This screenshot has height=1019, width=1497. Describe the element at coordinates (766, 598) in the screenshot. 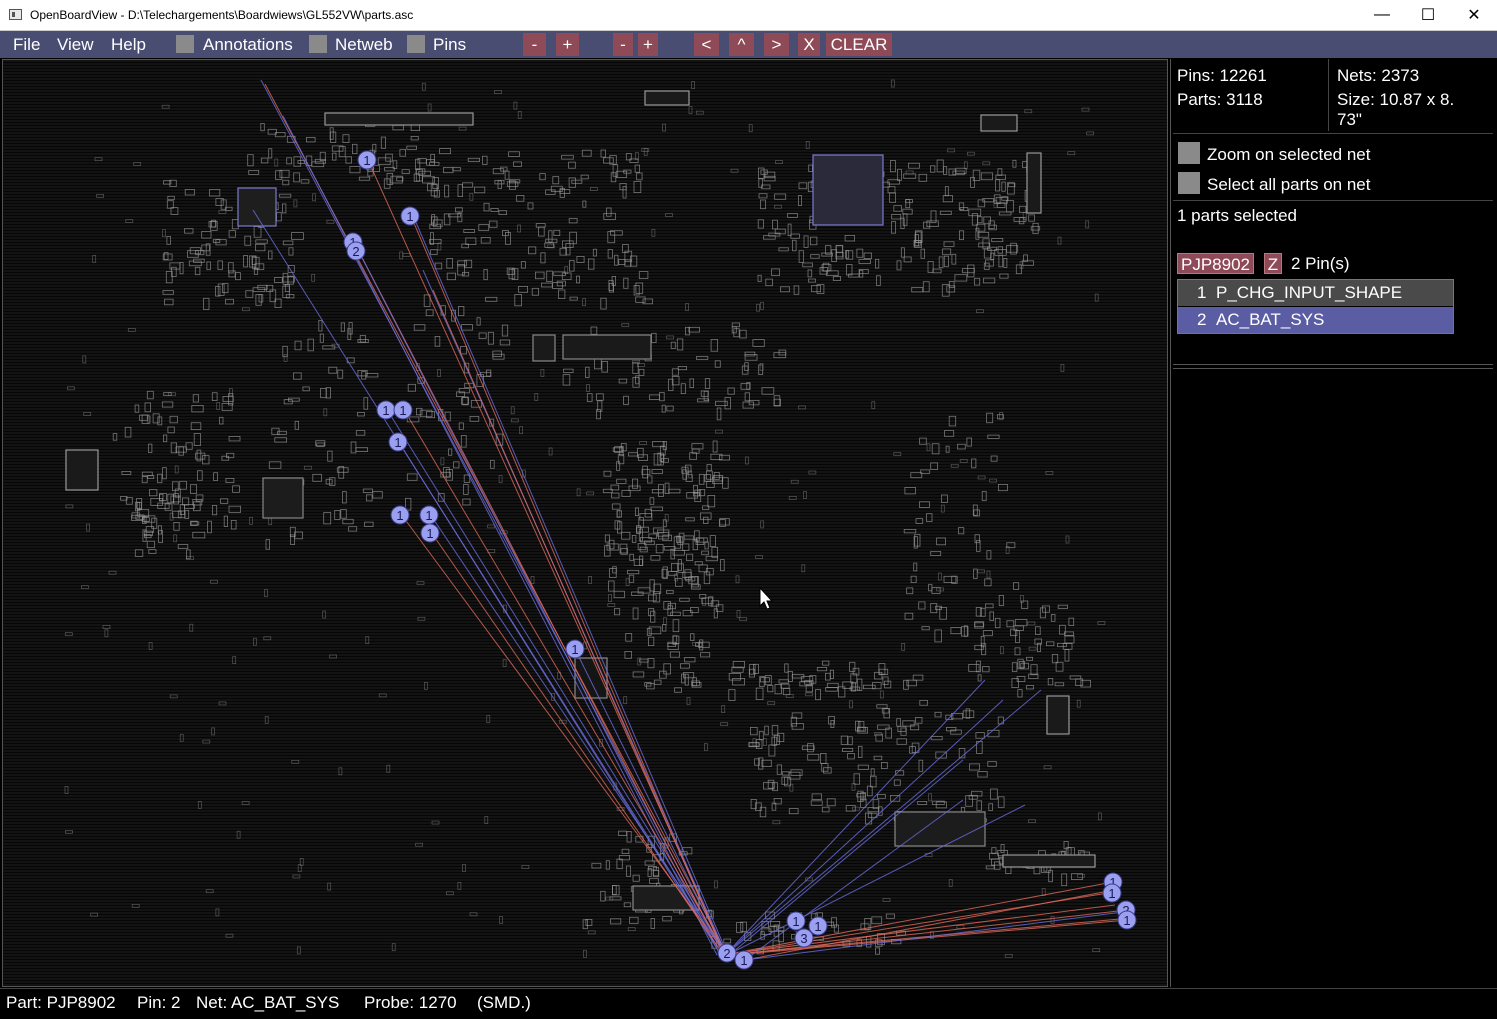

I see `mouse-cursor-icon` at that location.